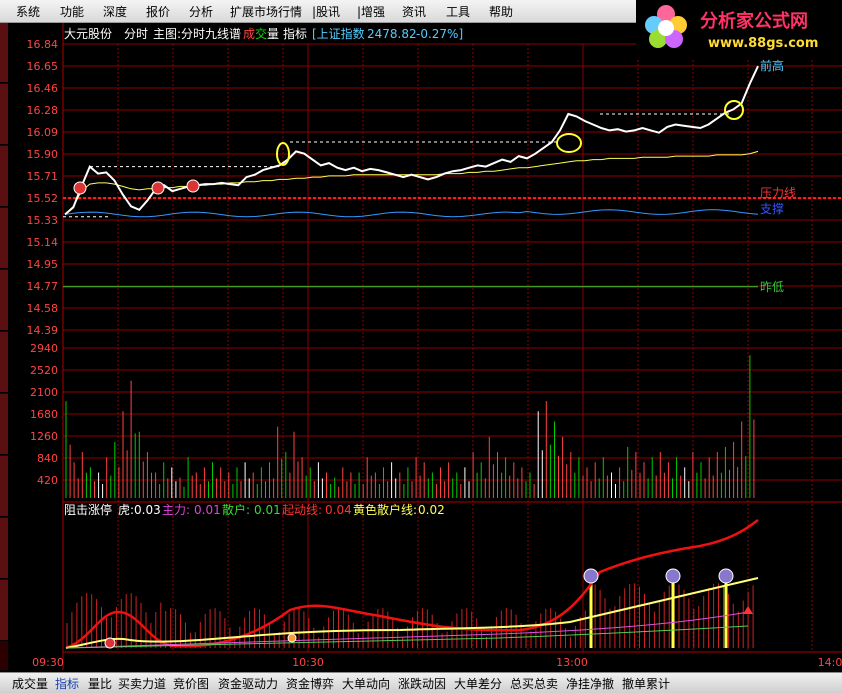  What do you see at coordinates (43, 88) in the screenshot?
I see `price-tick-label: 16.46` at bounding box center [43, 88].